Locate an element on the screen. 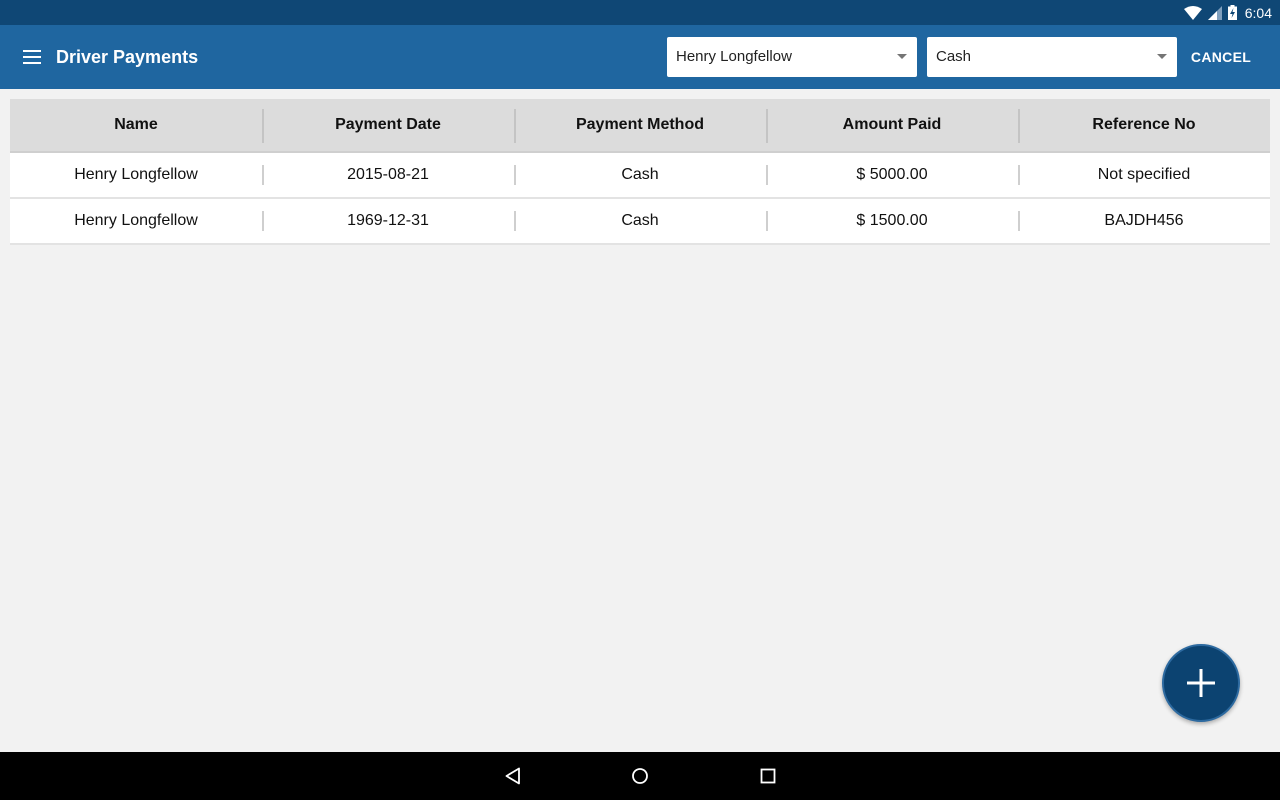  recents-icon is located at coordinates (768, 776).